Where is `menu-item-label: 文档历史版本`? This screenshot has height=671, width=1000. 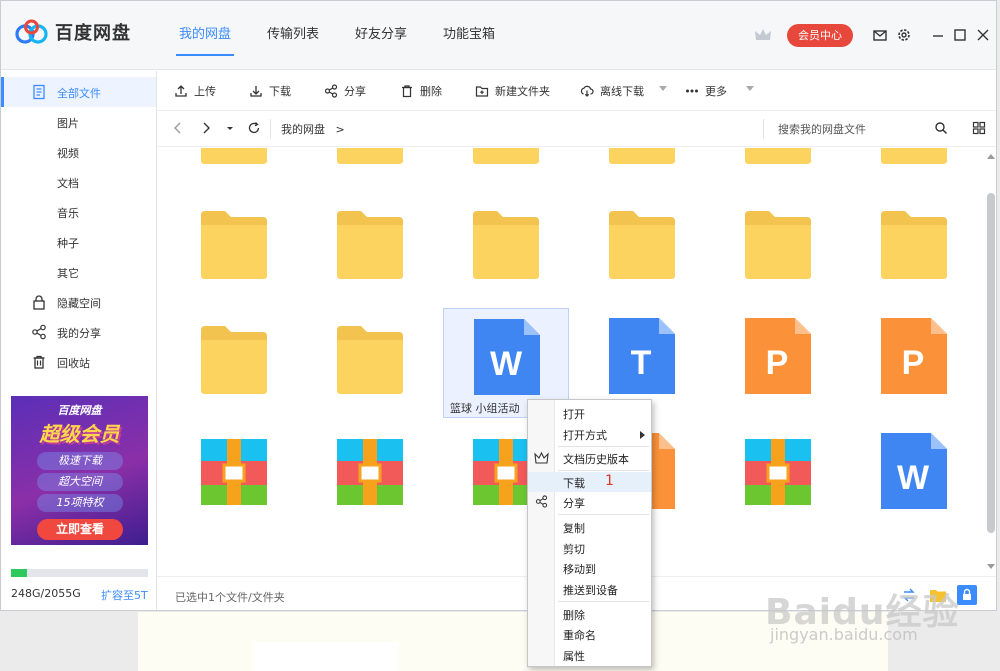 menu-item-label: 文档历史版本 is located at coordinates (596, 459).